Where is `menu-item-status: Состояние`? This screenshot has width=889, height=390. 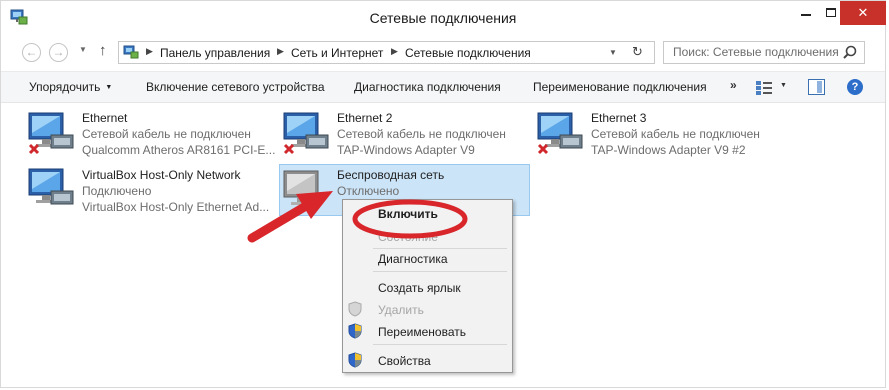 menu-item-status: Состояние is located at coordinates (408, 237).